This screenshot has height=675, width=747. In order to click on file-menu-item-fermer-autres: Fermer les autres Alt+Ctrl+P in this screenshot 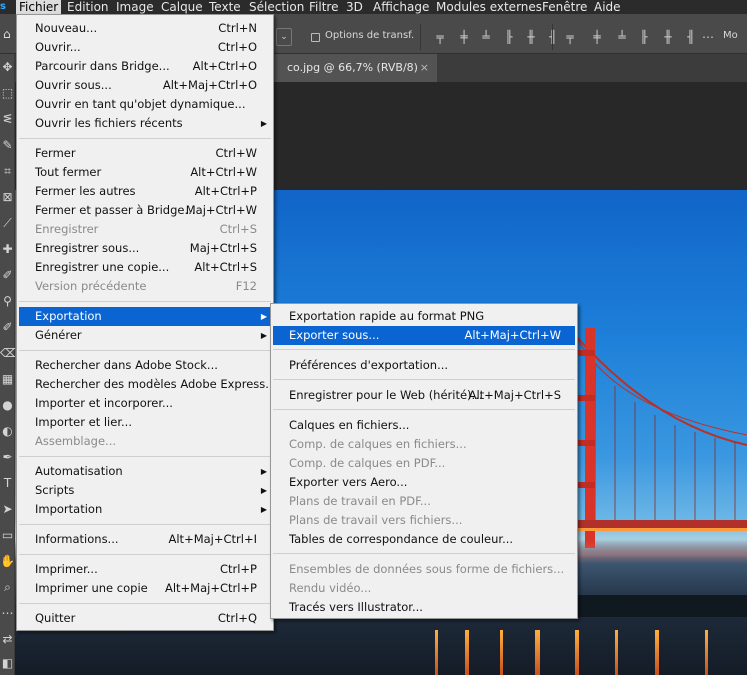, I will do `click(145, 191)`.